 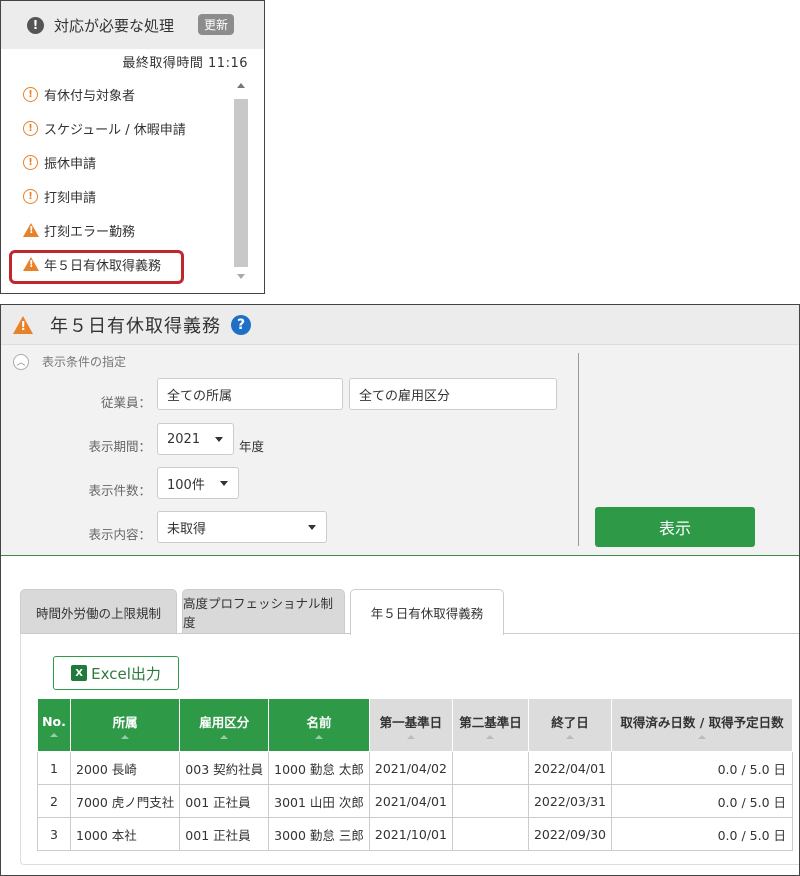 What do you see at coordinates (453, 394) in the screenshot?
I see `employment-type-select: 全ての雇用区分` at bounding box center [453, 394].